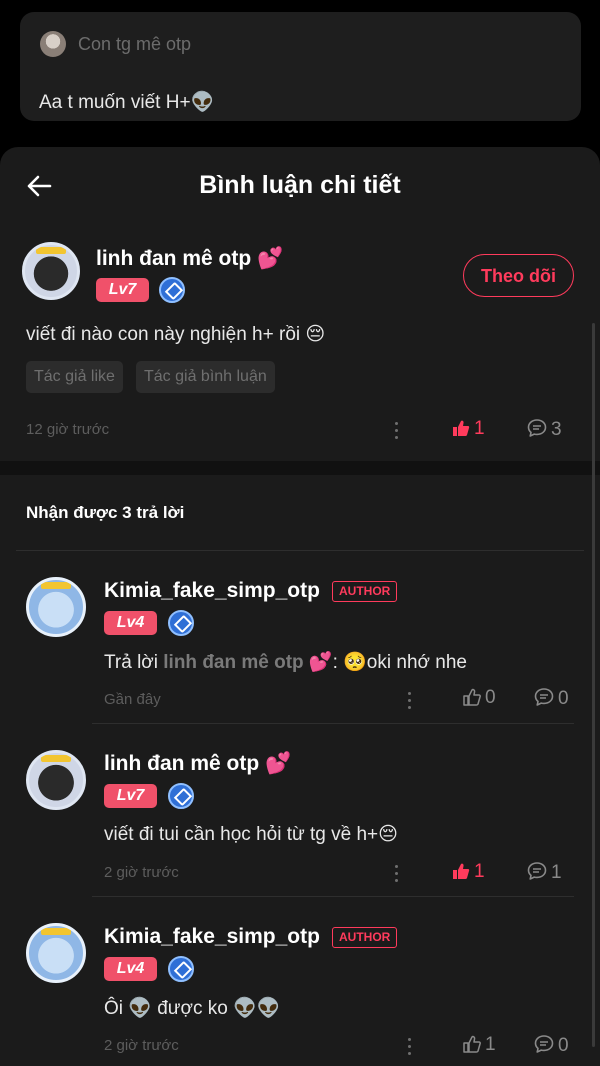 The width and height of the screenshot is (600, 1066). I want to click on reply-text: Ôi 👽 được ko 👽👽, so click(192, 1008).